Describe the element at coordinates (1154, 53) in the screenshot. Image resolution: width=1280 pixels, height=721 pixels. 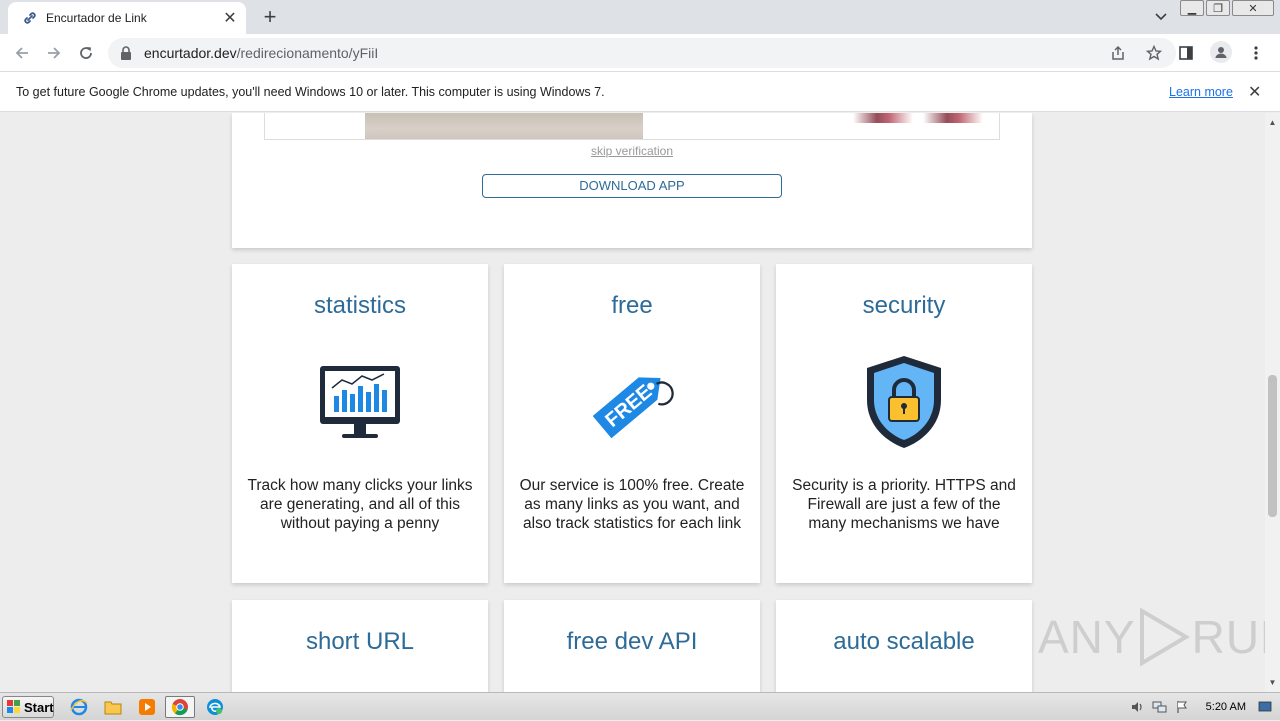
I see `bookmark-star-icon` at that location.